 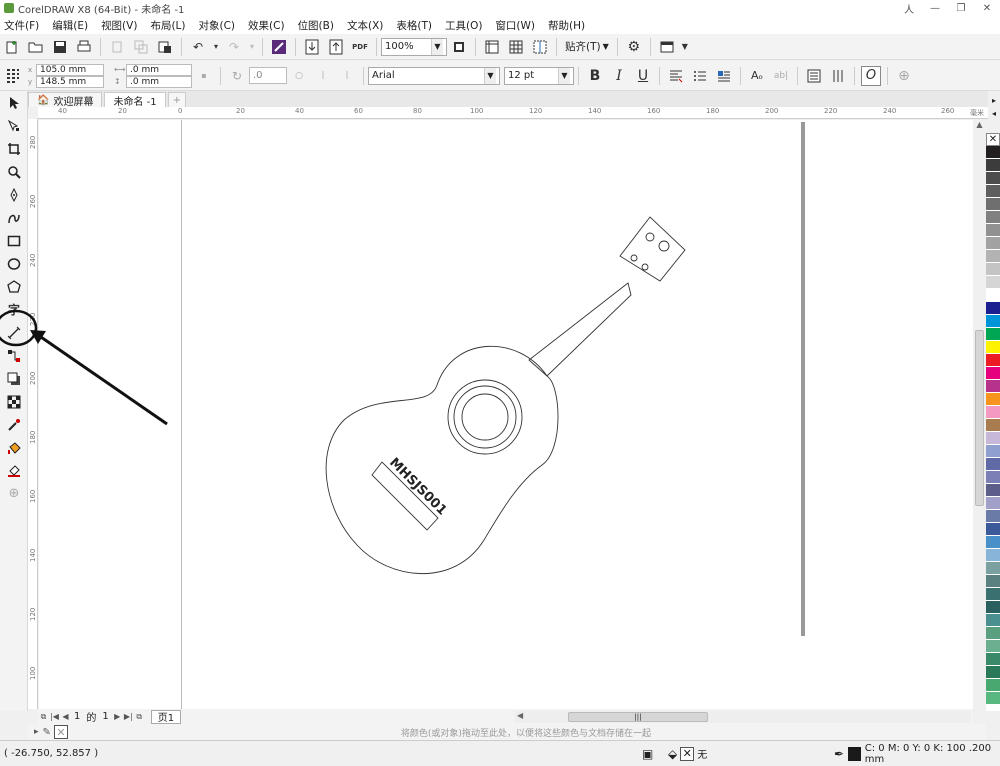 I want to click on font-size-select: 12 pt ▼, so click(x=539, y=75).